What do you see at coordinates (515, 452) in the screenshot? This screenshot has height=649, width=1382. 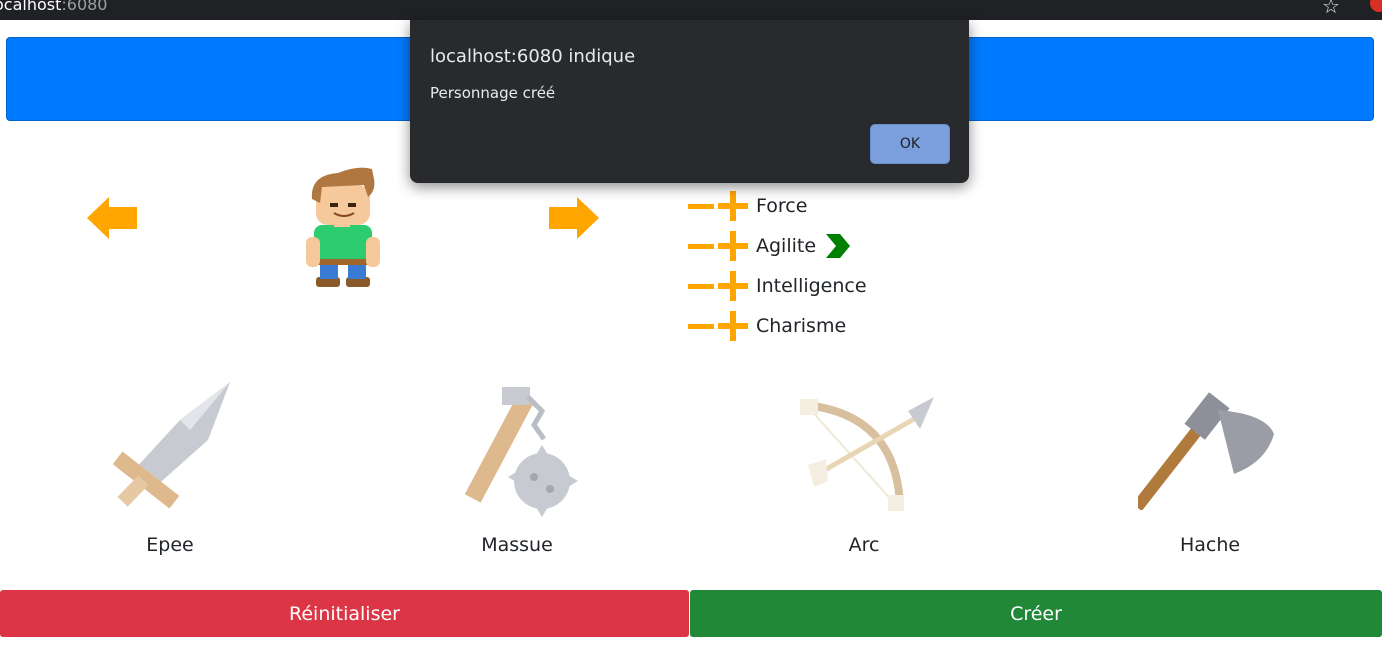 I see `mace-icon` at bounding box center [515, 452].